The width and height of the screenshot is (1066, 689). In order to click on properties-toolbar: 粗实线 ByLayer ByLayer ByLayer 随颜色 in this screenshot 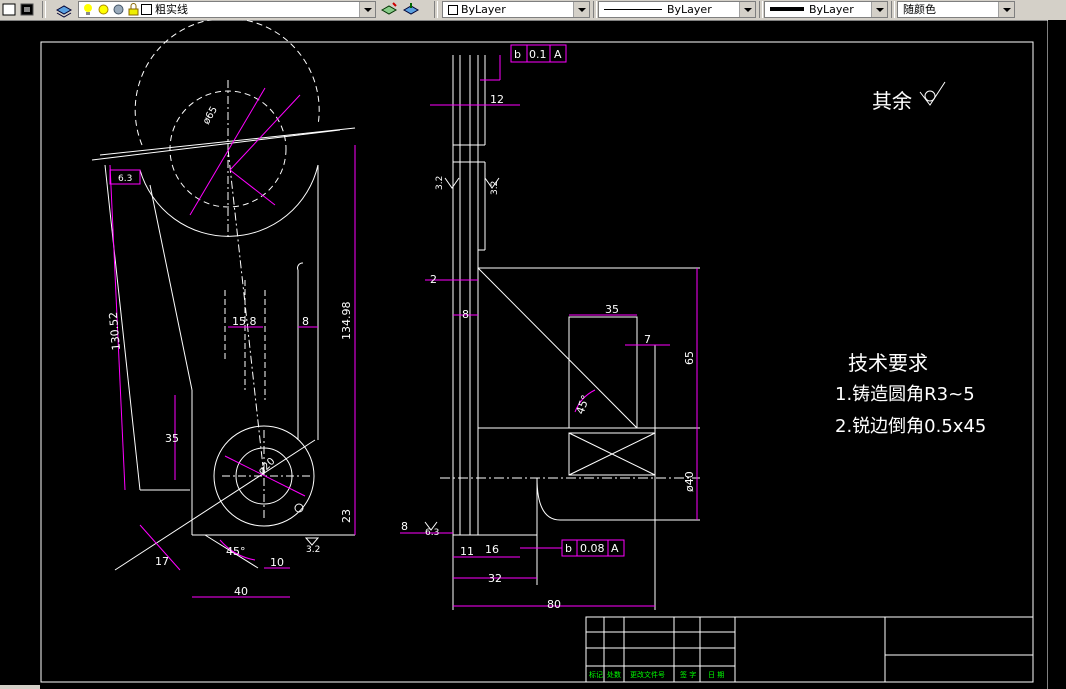, I will do `click(533, 10)`.